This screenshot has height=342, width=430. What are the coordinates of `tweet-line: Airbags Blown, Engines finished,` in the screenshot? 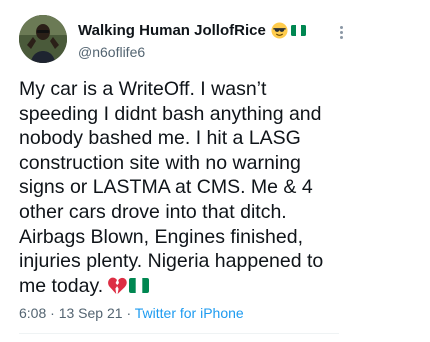 It's located at (161, 236).